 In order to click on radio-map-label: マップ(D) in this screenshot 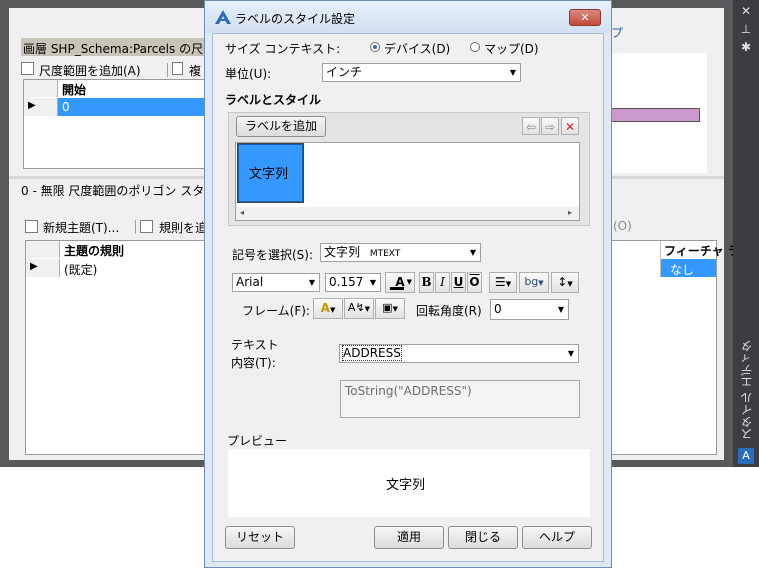, I will do `click(511, 48)`.